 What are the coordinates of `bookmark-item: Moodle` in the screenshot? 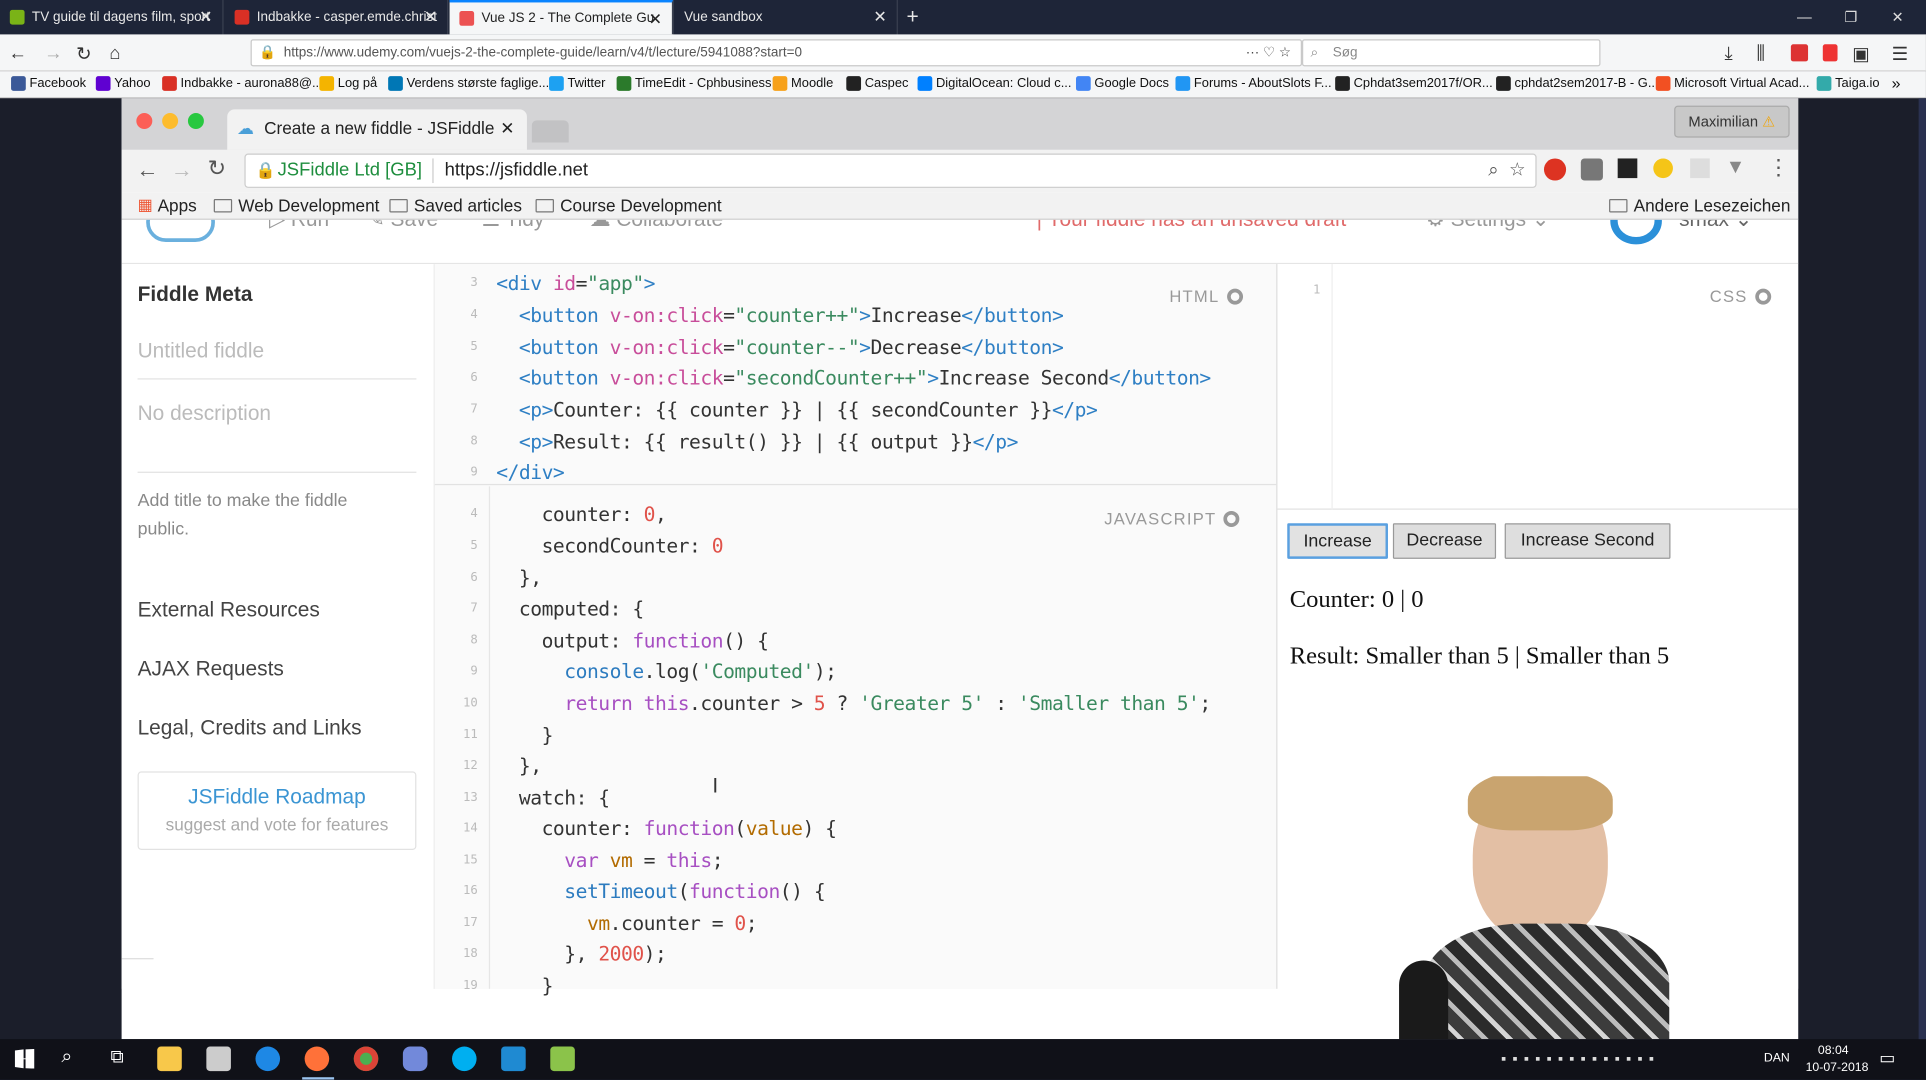 It's located at (802, 83).